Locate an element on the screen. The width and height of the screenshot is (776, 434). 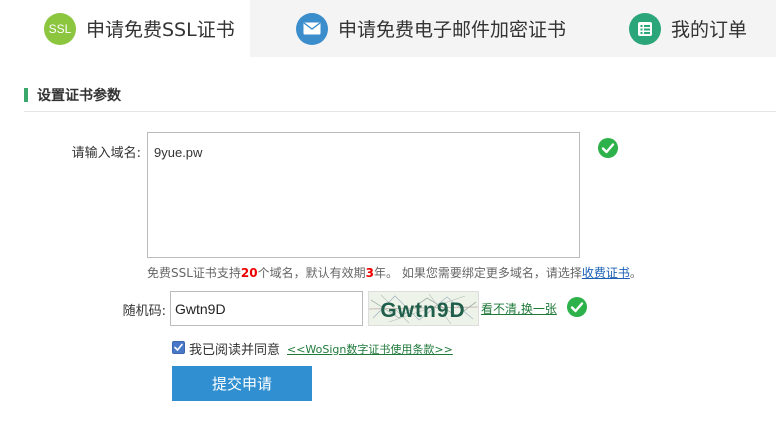
captcha-input is located at coordinates (266, 308).